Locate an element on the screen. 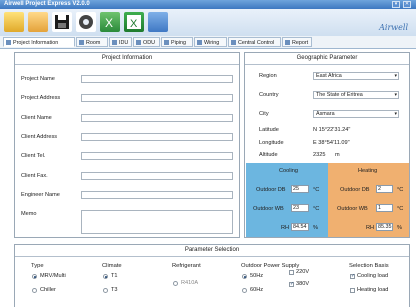 This screenshot has height=307, width=416. power-60hz-radio is located at coordinates (244, 290).